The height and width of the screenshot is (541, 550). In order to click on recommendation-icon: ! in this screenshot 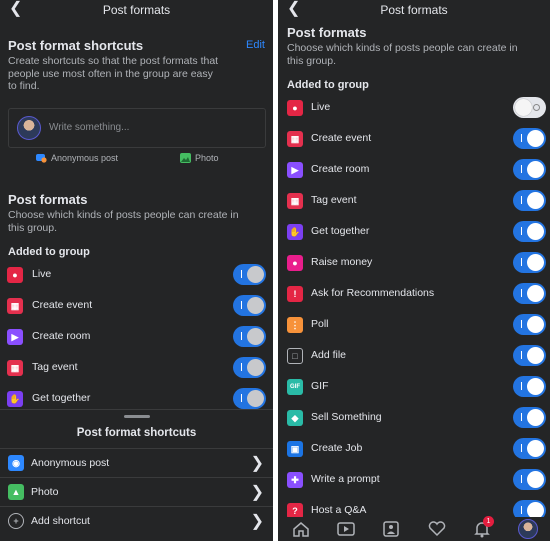, I will do `click(295, 294)`.